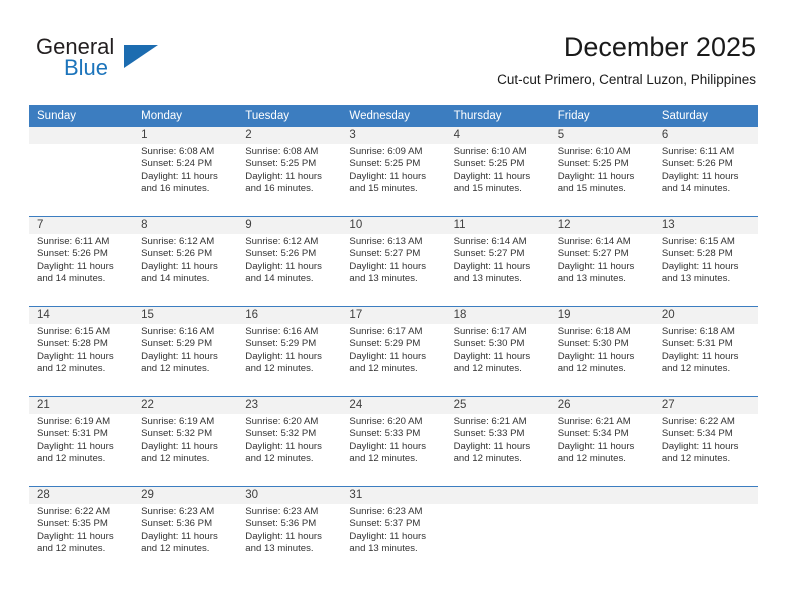  I want to click on day-info-line: Sunrise: 6:16 AM, so click(178, 331).